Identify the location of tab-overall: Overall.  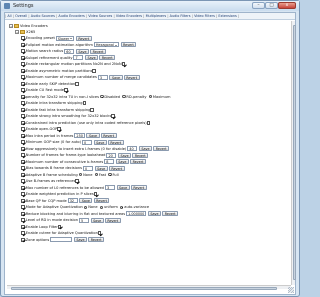
(21, 16).